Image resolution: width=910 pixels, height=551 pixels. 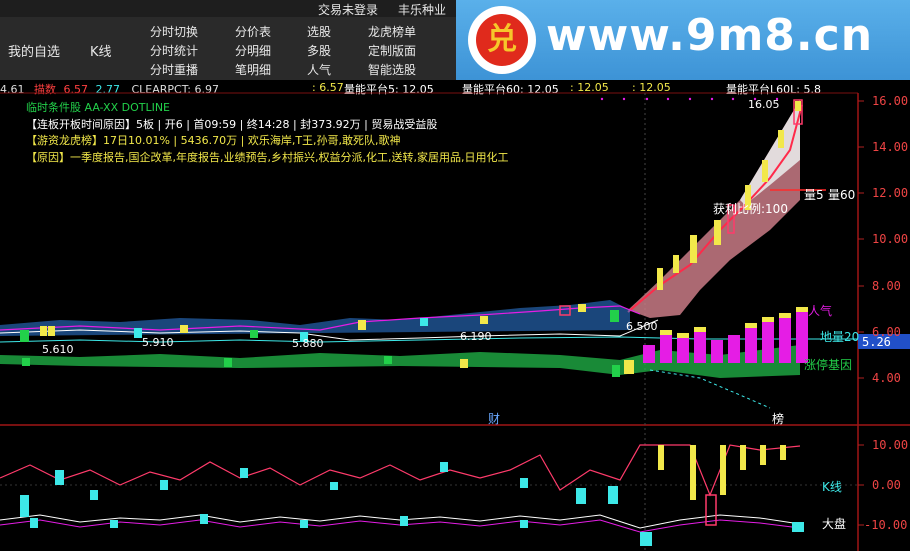 What do you see at coordinates (828, 365) in the screenshot?
I see `limitup-gene-label: 涨停基因` at bounding box center [828, 365].